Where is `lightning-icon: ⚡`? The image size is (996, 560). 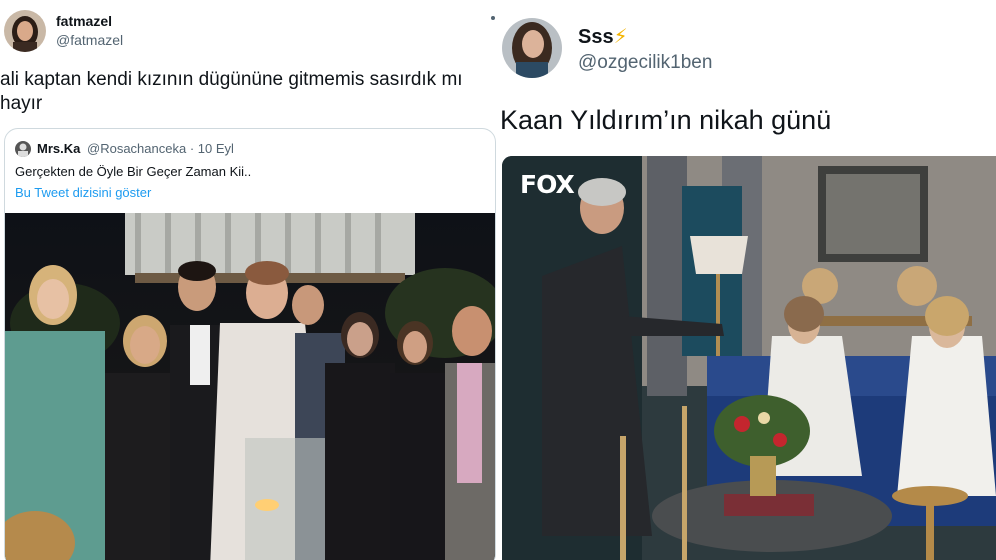
lightning-icon: ⚡ is located at coordinates (620, 37).